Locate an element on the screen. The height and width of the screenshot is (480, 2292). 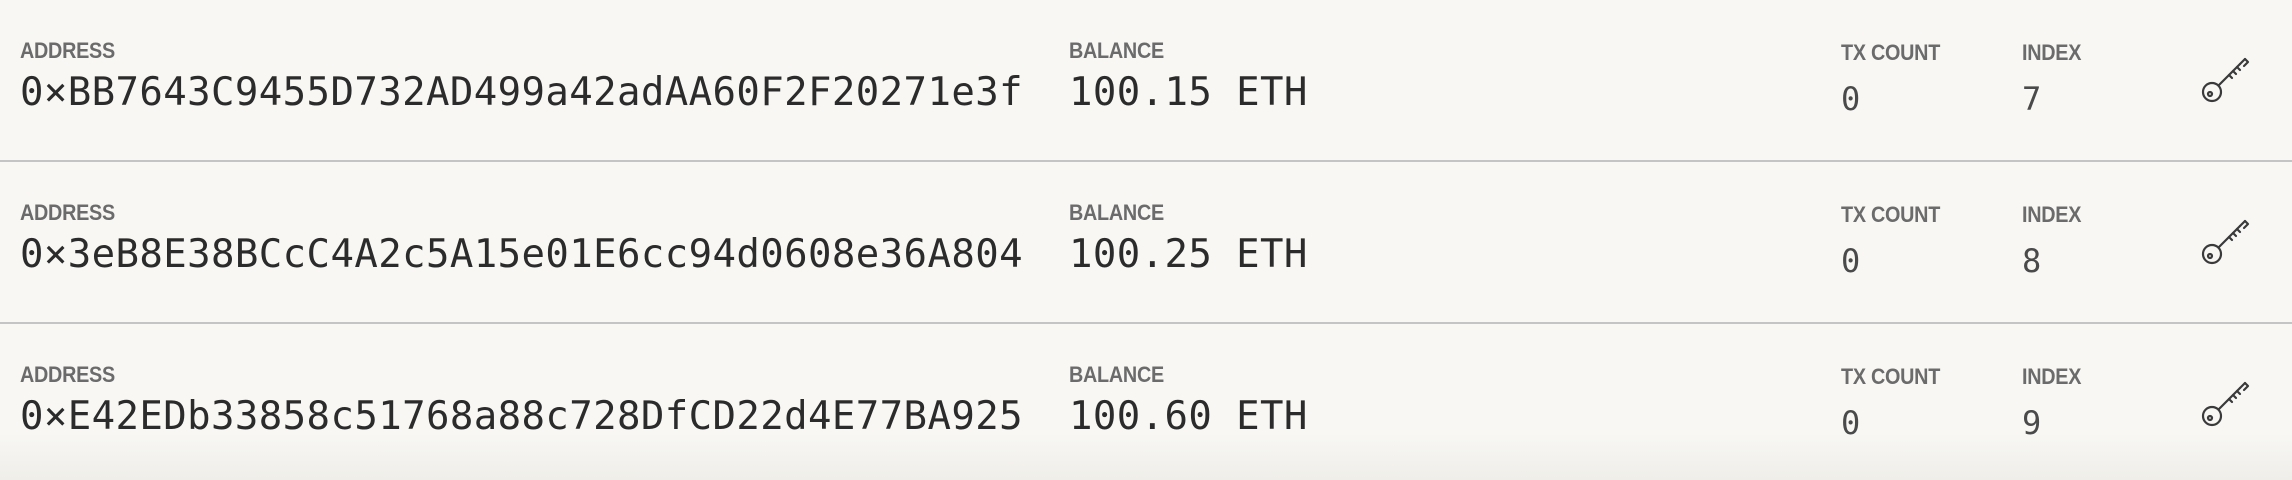
index-value: 8 is located at coordinates (2032, 261).